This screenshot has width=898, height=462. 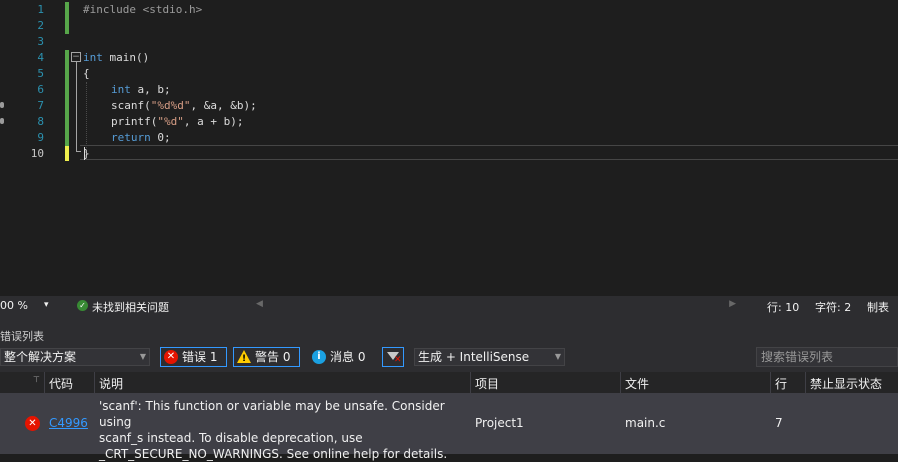 I want to click on line-number: 7, so click(x=40, y=105).